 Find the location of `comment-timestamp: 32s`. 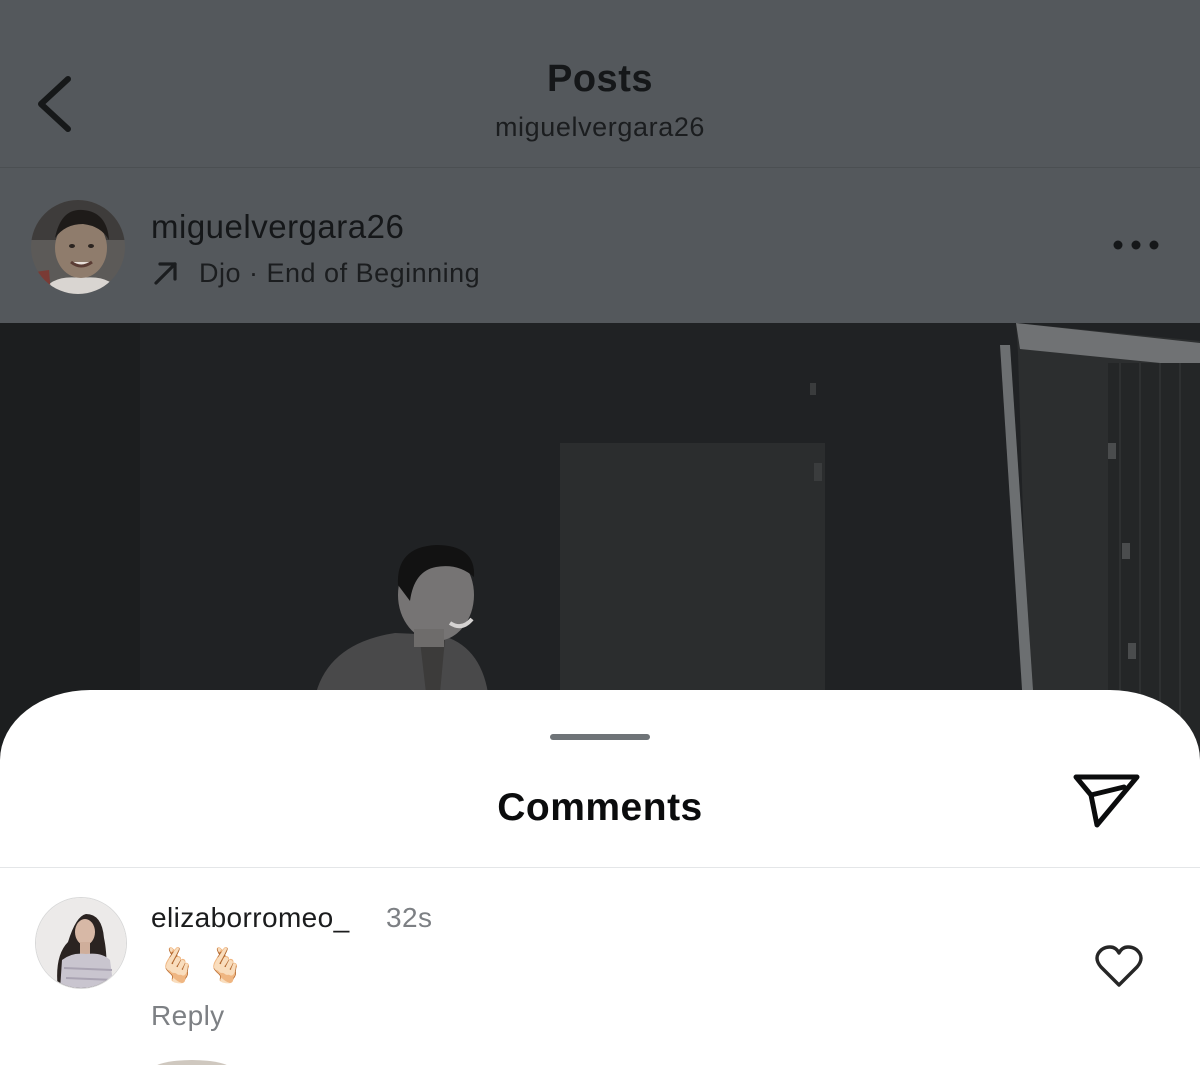

comment-timestamp: 32s is located at coordinates (409, 917).